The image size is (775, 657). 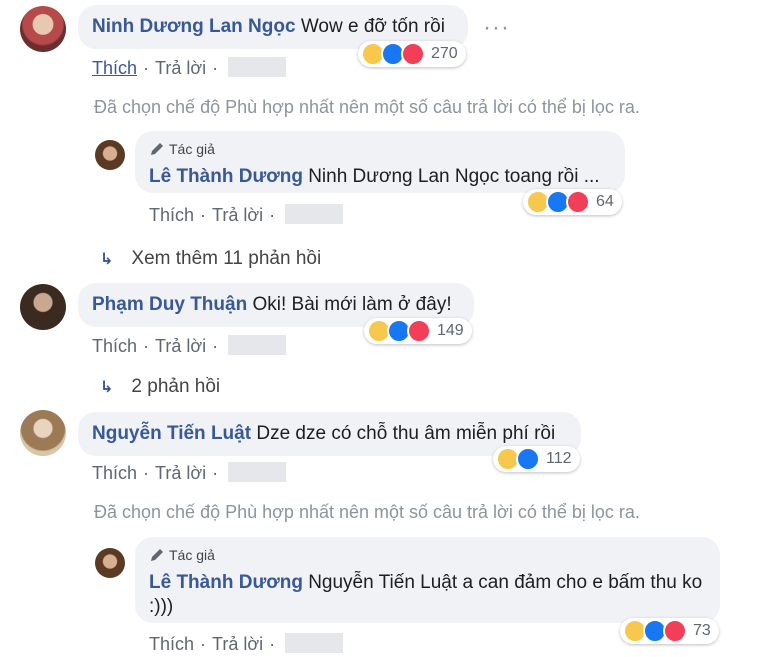 I want to click on reaction-summary: 73, so click(x=669, y=631).